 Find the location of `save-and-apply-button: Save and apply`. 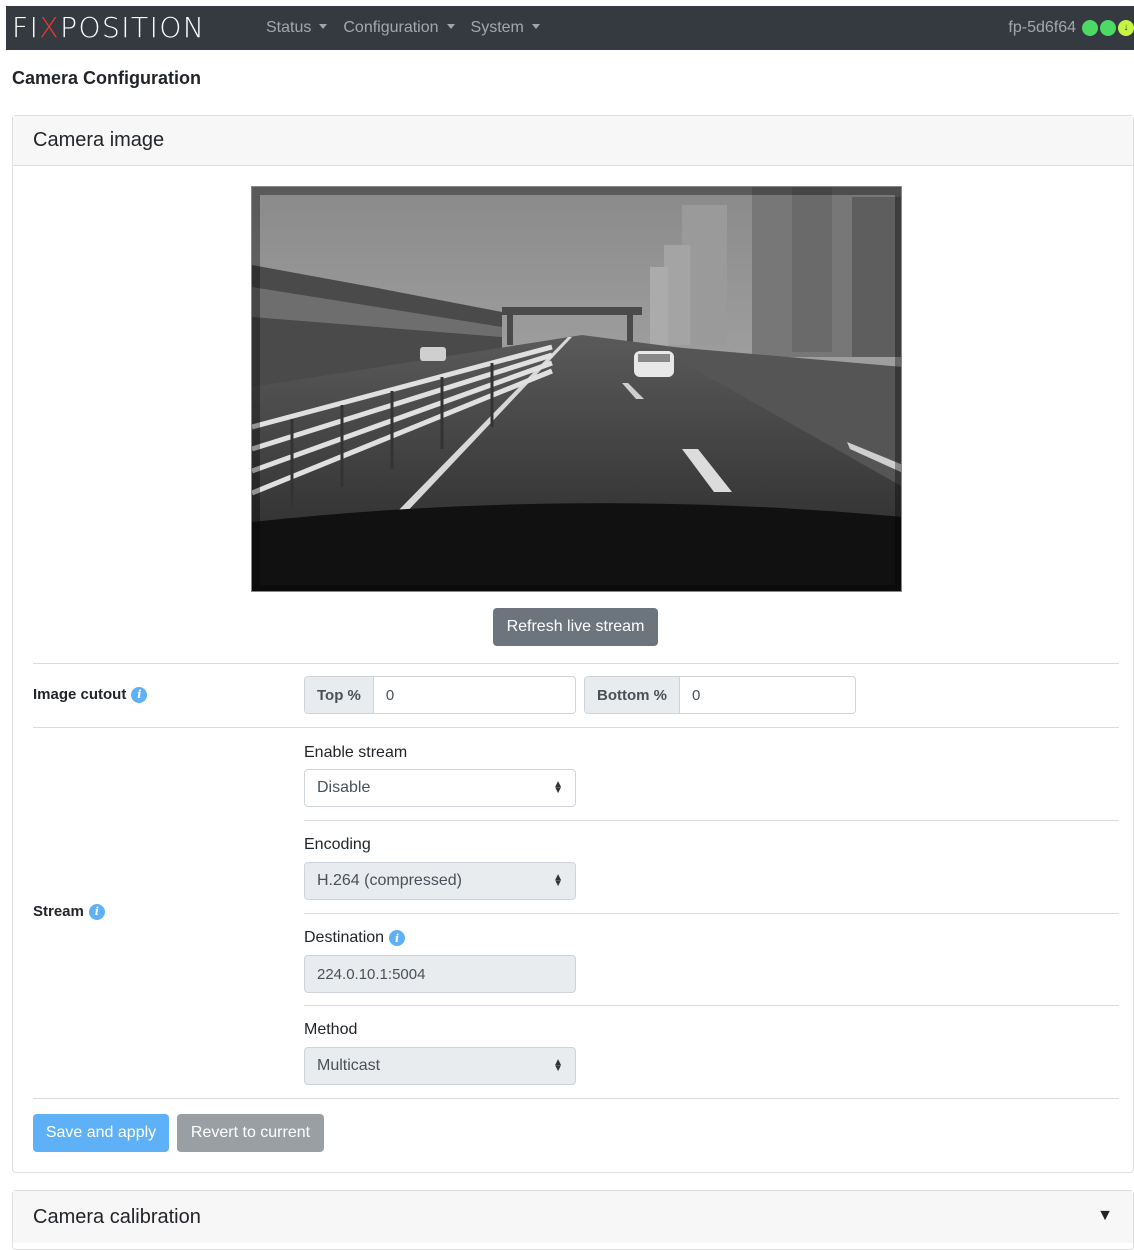

save-and-apply-button: Save and apply is located at coordinates (101, 1133).